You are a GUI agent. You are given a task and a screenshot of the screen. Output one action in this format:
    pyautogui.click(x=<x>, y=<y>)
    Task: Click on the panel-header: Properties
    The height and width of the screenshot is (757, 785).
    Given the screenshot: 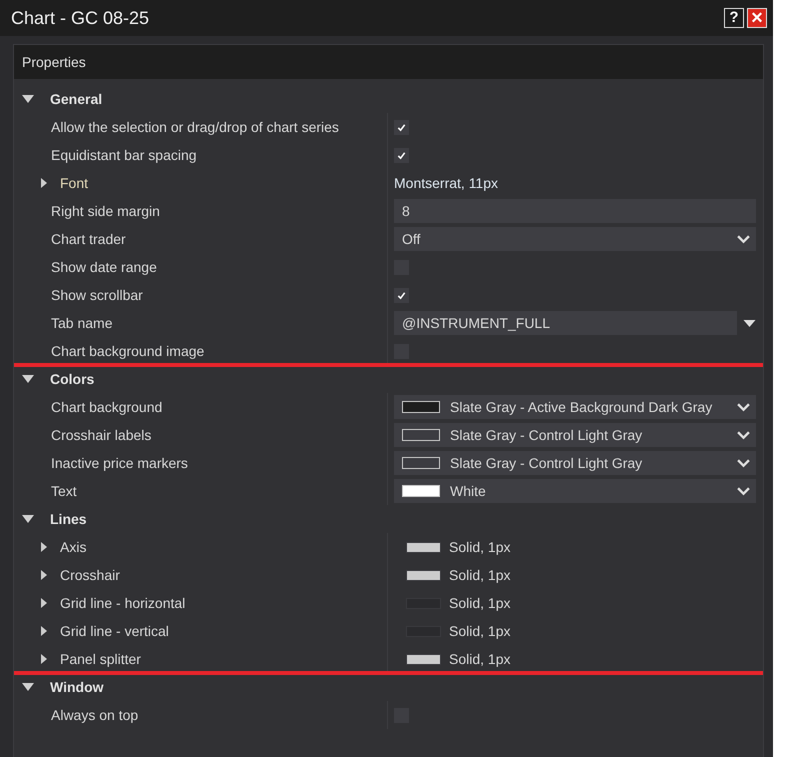 What is the action you would take?
    pyautogui.click(x=388, y=62)
    